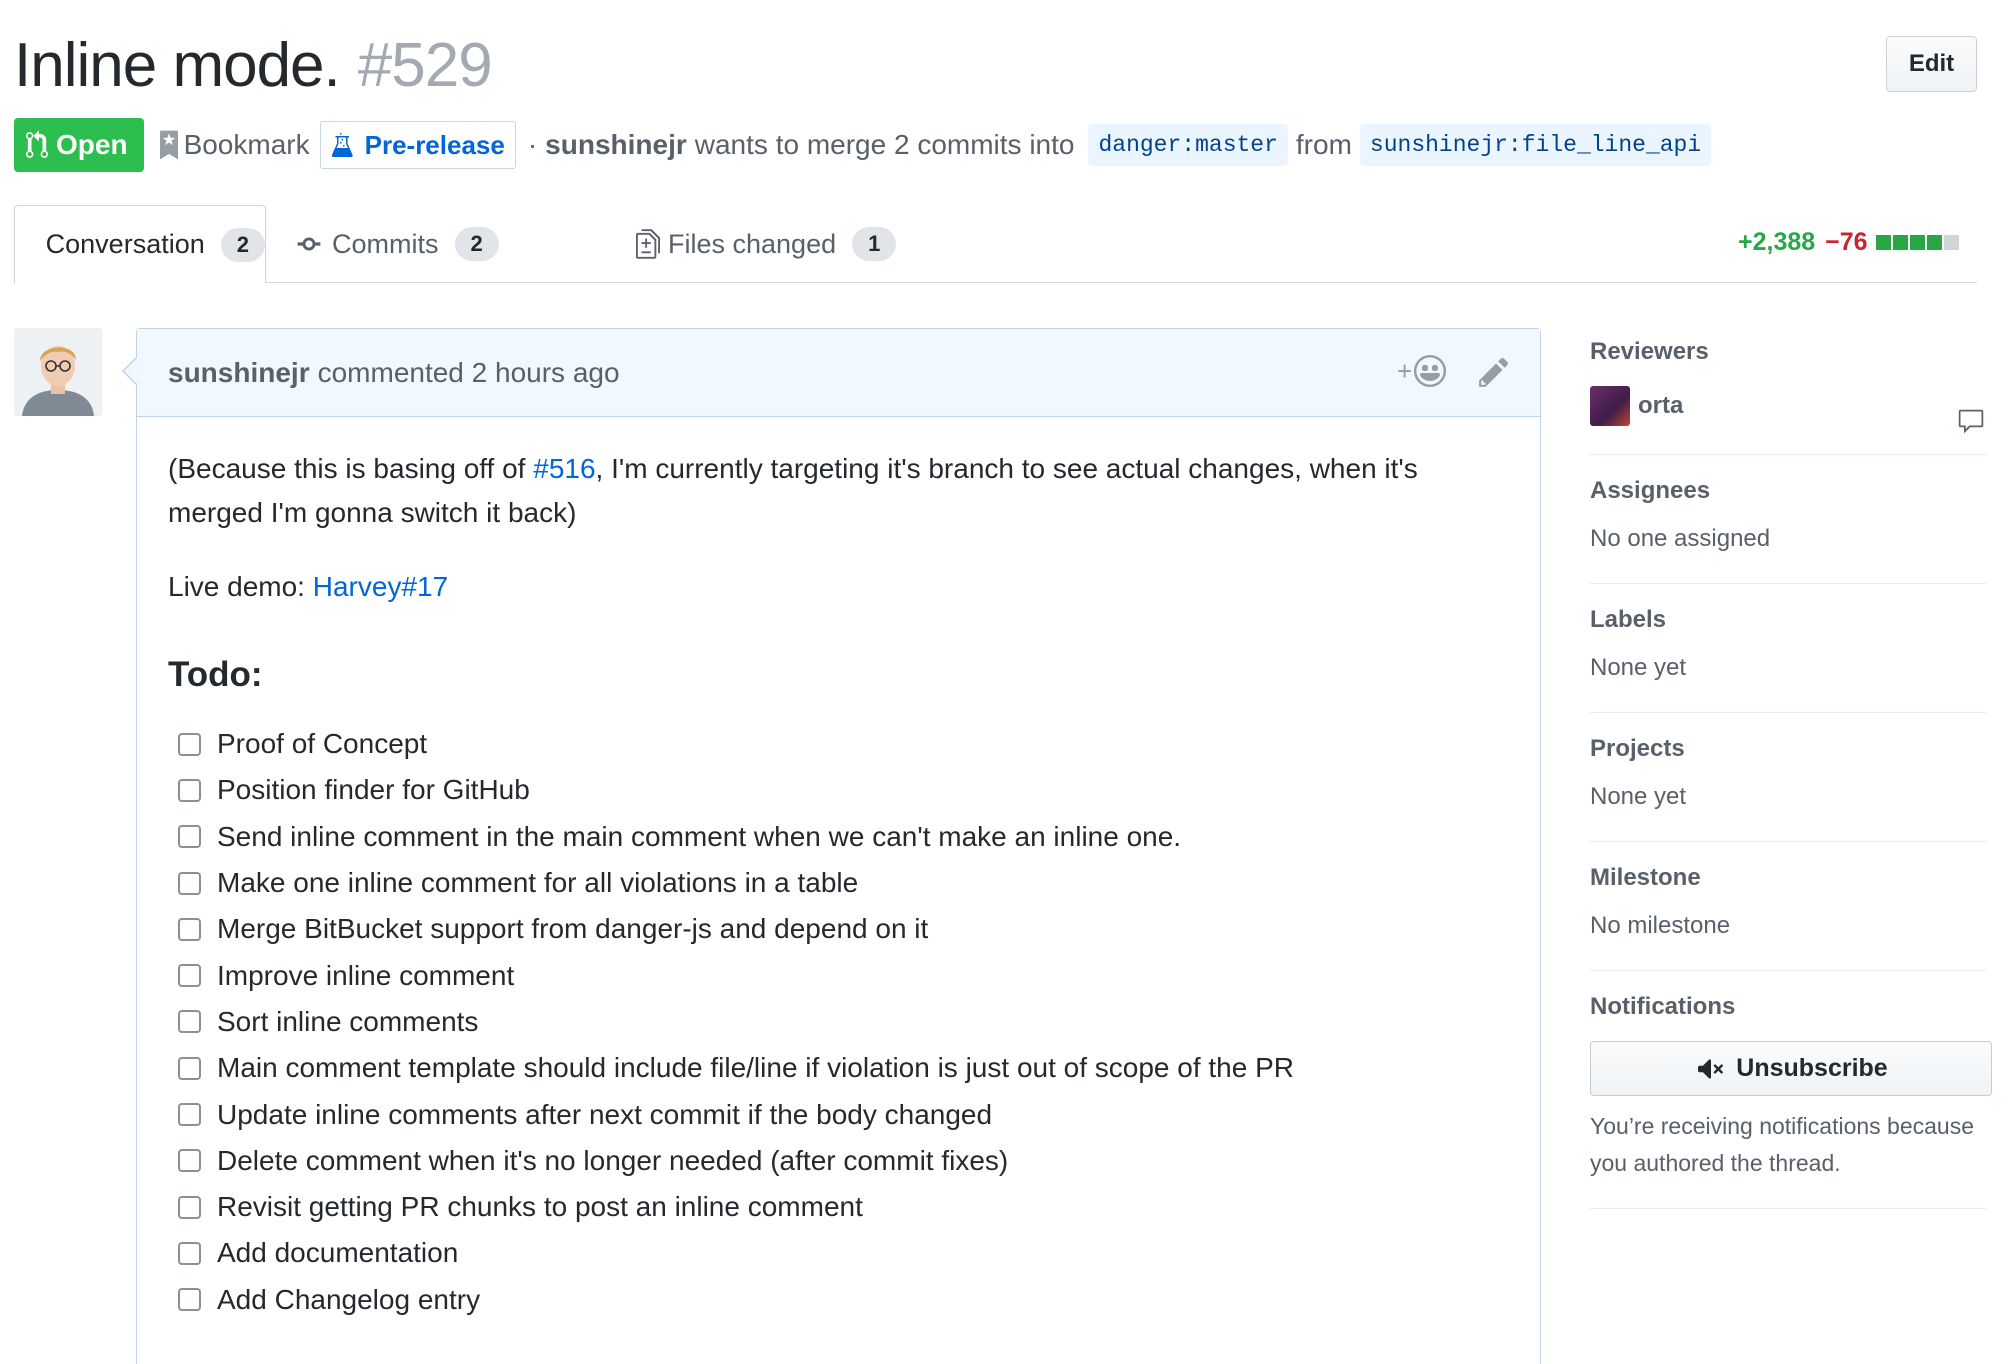 This screenshot has height=1364, width=2010. Describe the element at coordinates (766, 244) in the screenshot. I see `tab-files-changed: Files changed 1` at that location.